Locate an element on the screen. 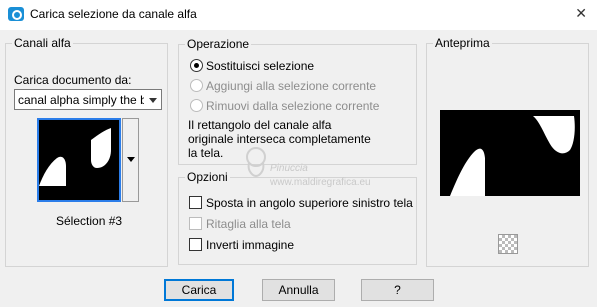  radio-add-to-selection is located at coordinates (196, 85).